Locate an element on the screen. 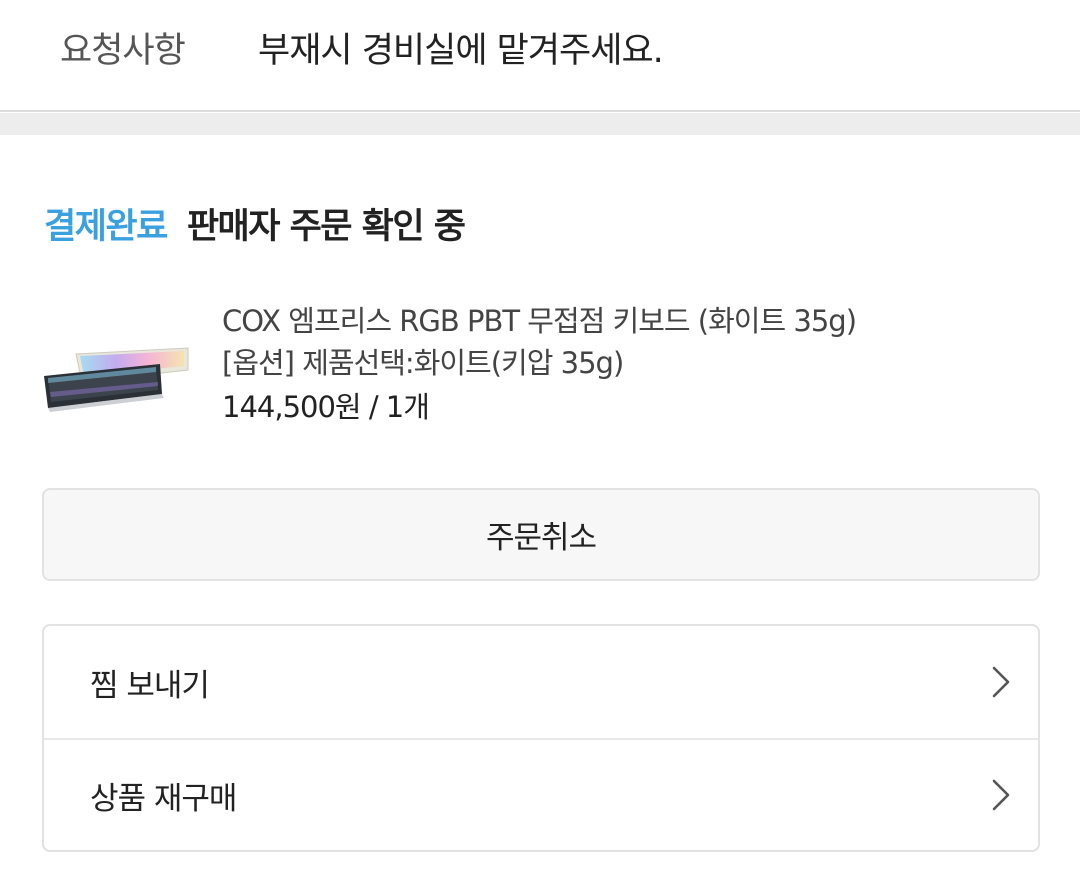 The image size is (1080, 882). keyboard-thumbnail is located at coordinates (116, 379).